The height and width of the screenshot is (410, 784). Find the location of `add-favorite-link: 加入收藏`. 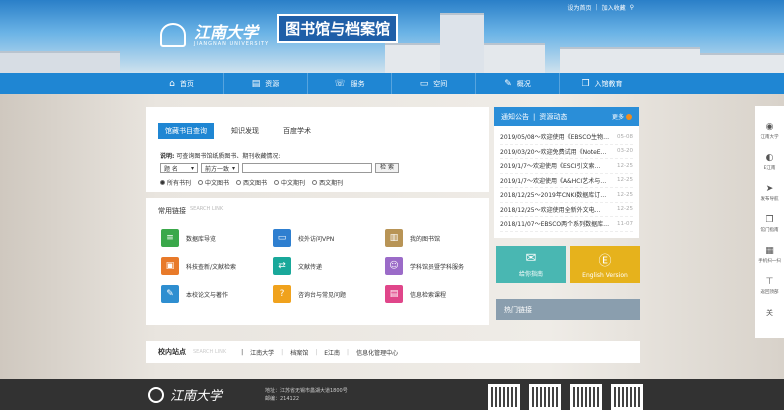

add-favorite-link: 加入收藏 is located at coordinates (614, 7).